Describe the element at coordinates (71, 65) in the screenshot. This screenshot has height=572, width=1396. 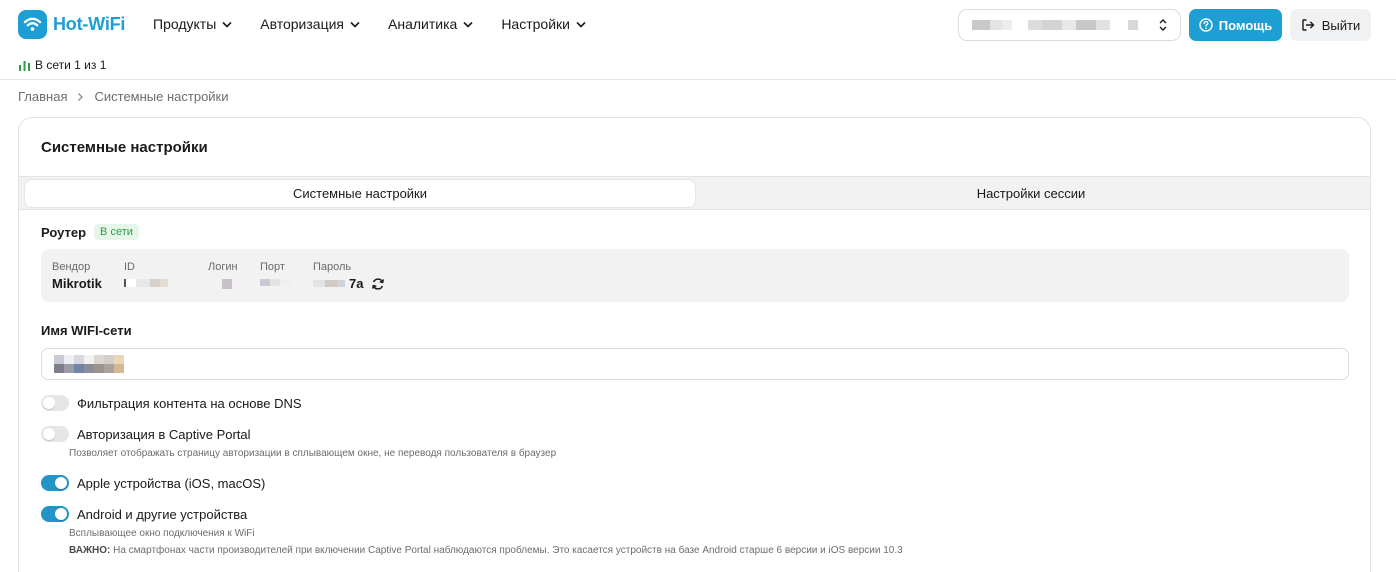
I see `online-status-text: В сети 1 из 1` at that location.